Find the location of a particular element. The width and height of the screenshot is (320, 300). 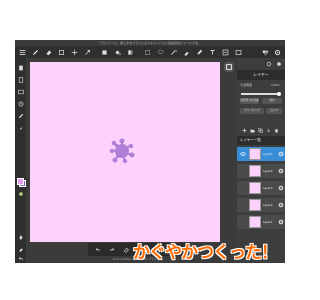

opacity-slider-fill is located at coordinates (260, 94).